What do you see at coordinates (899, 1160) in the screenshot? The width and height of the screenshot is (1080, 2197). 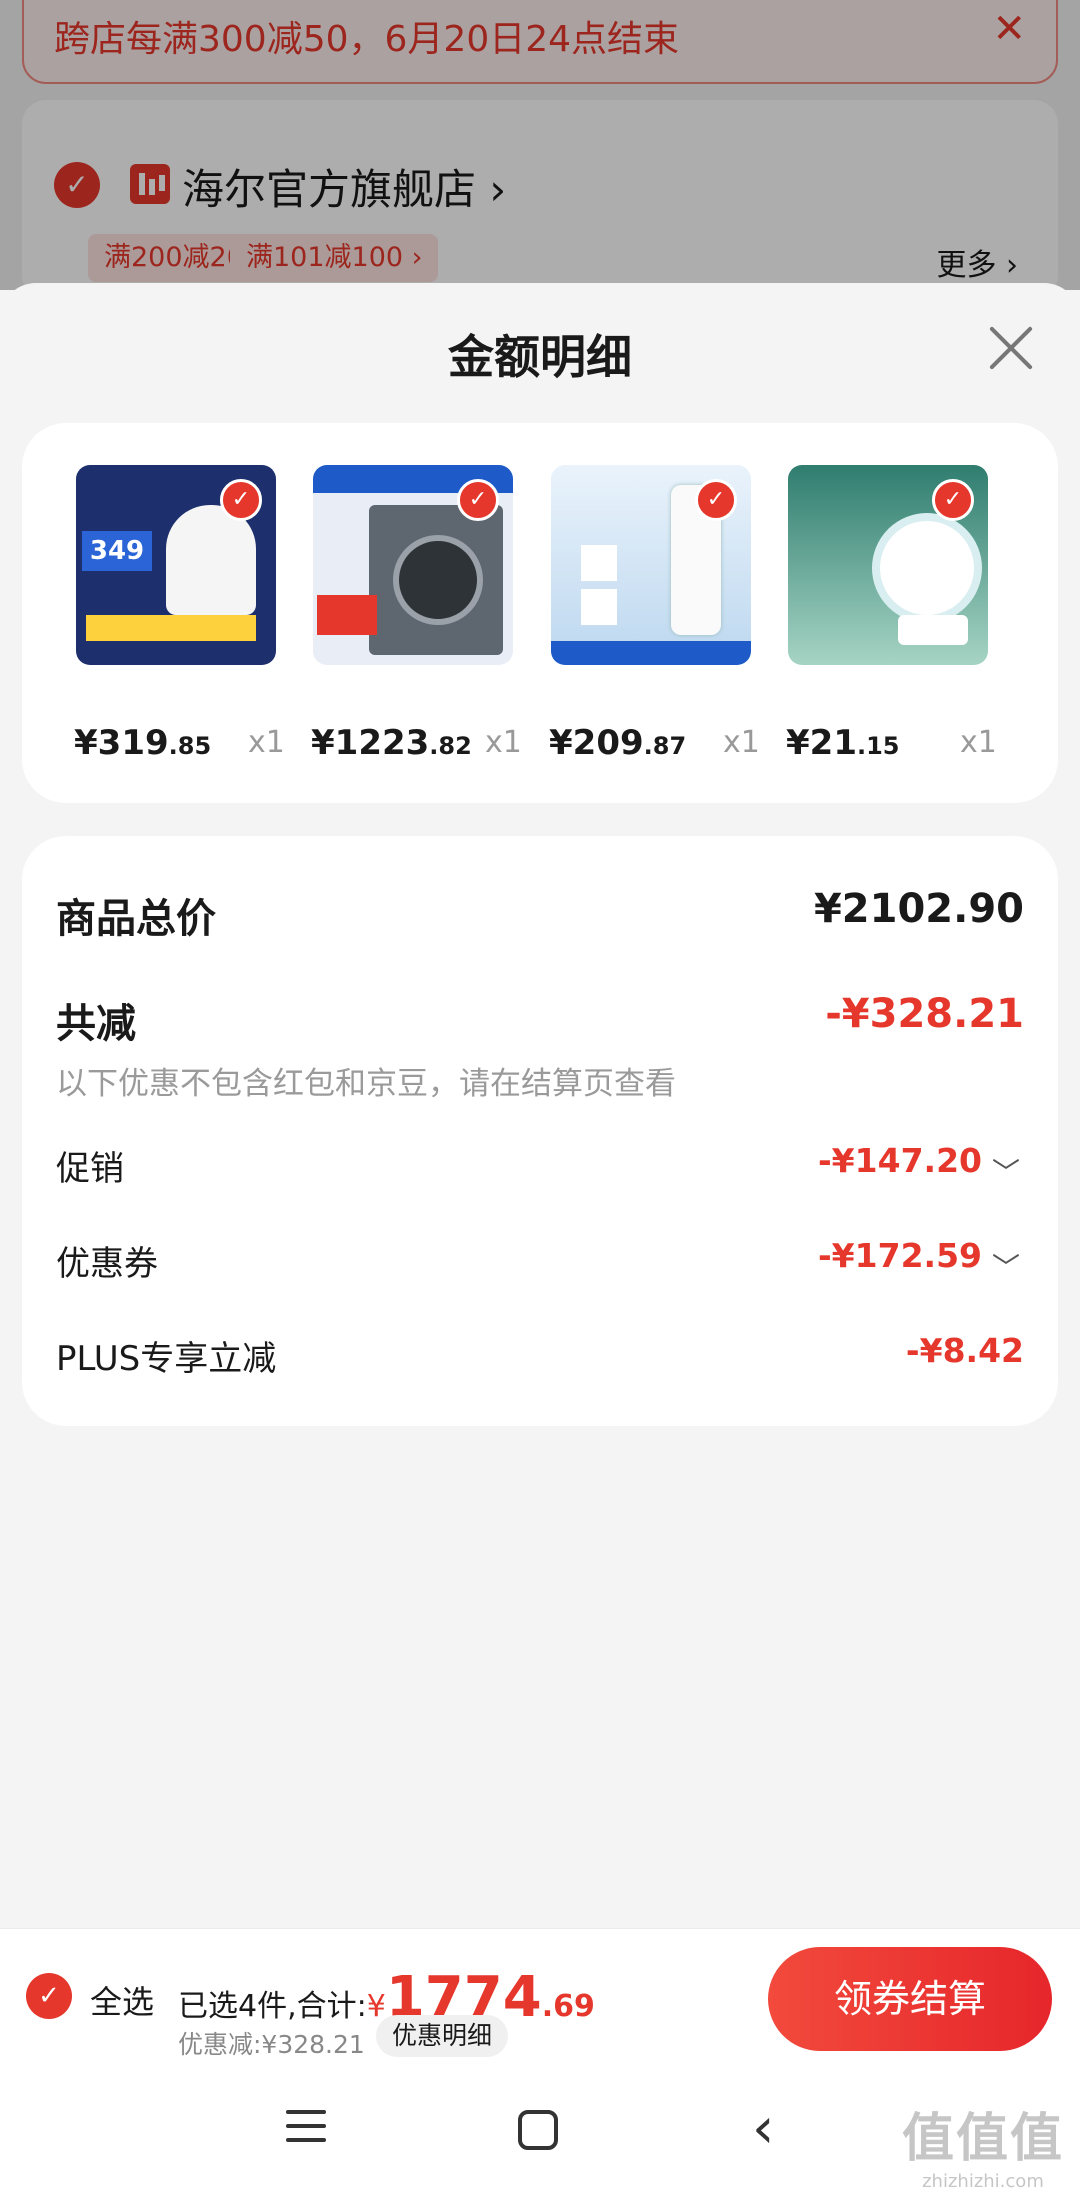 I see `promotion-value: -¥147.20` at bounding box center [899, 1160].